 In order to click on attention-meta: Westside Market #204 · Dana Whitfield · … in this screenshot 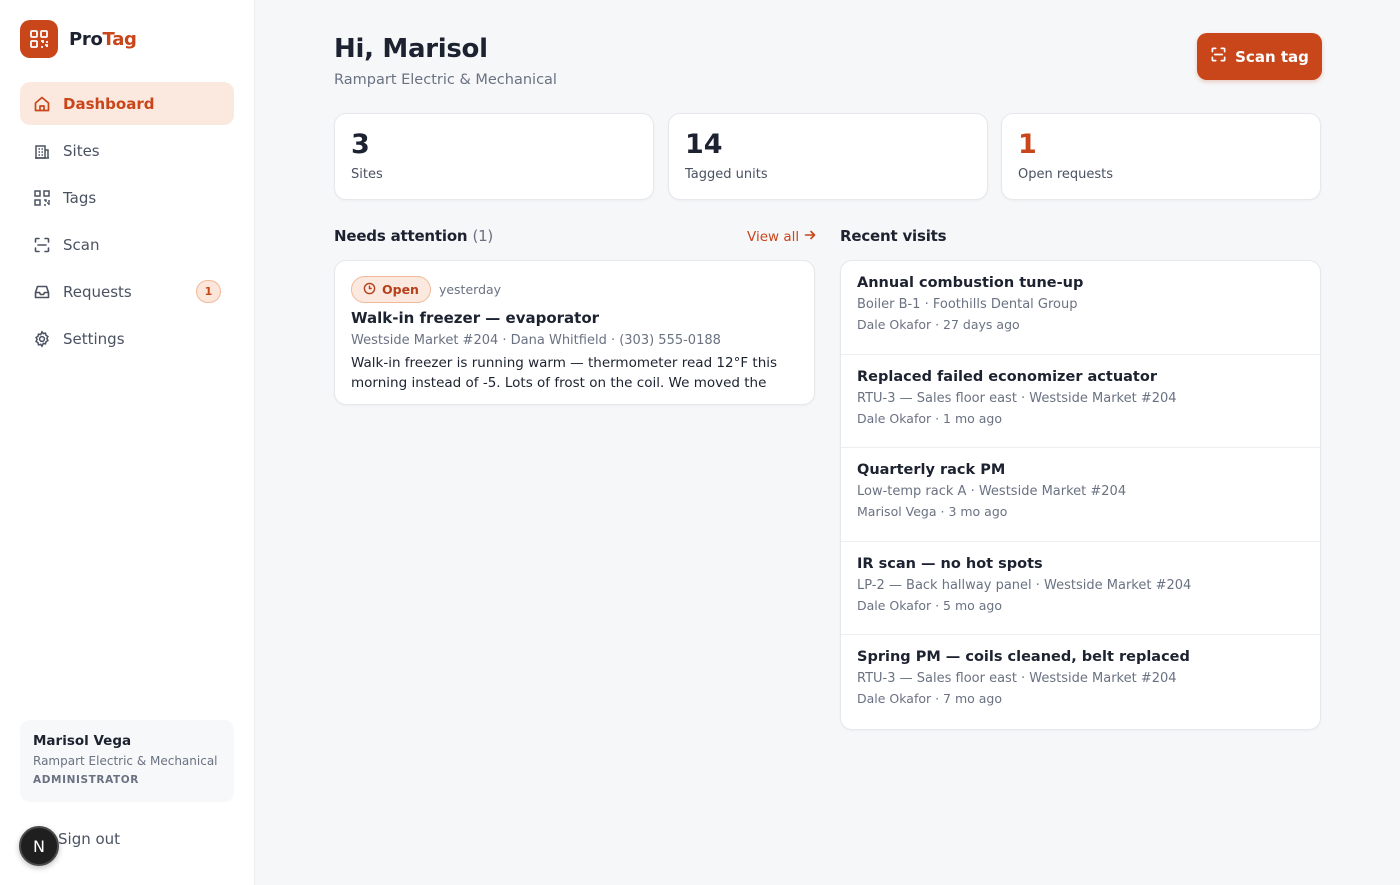, I will do `click(536, 340)`.